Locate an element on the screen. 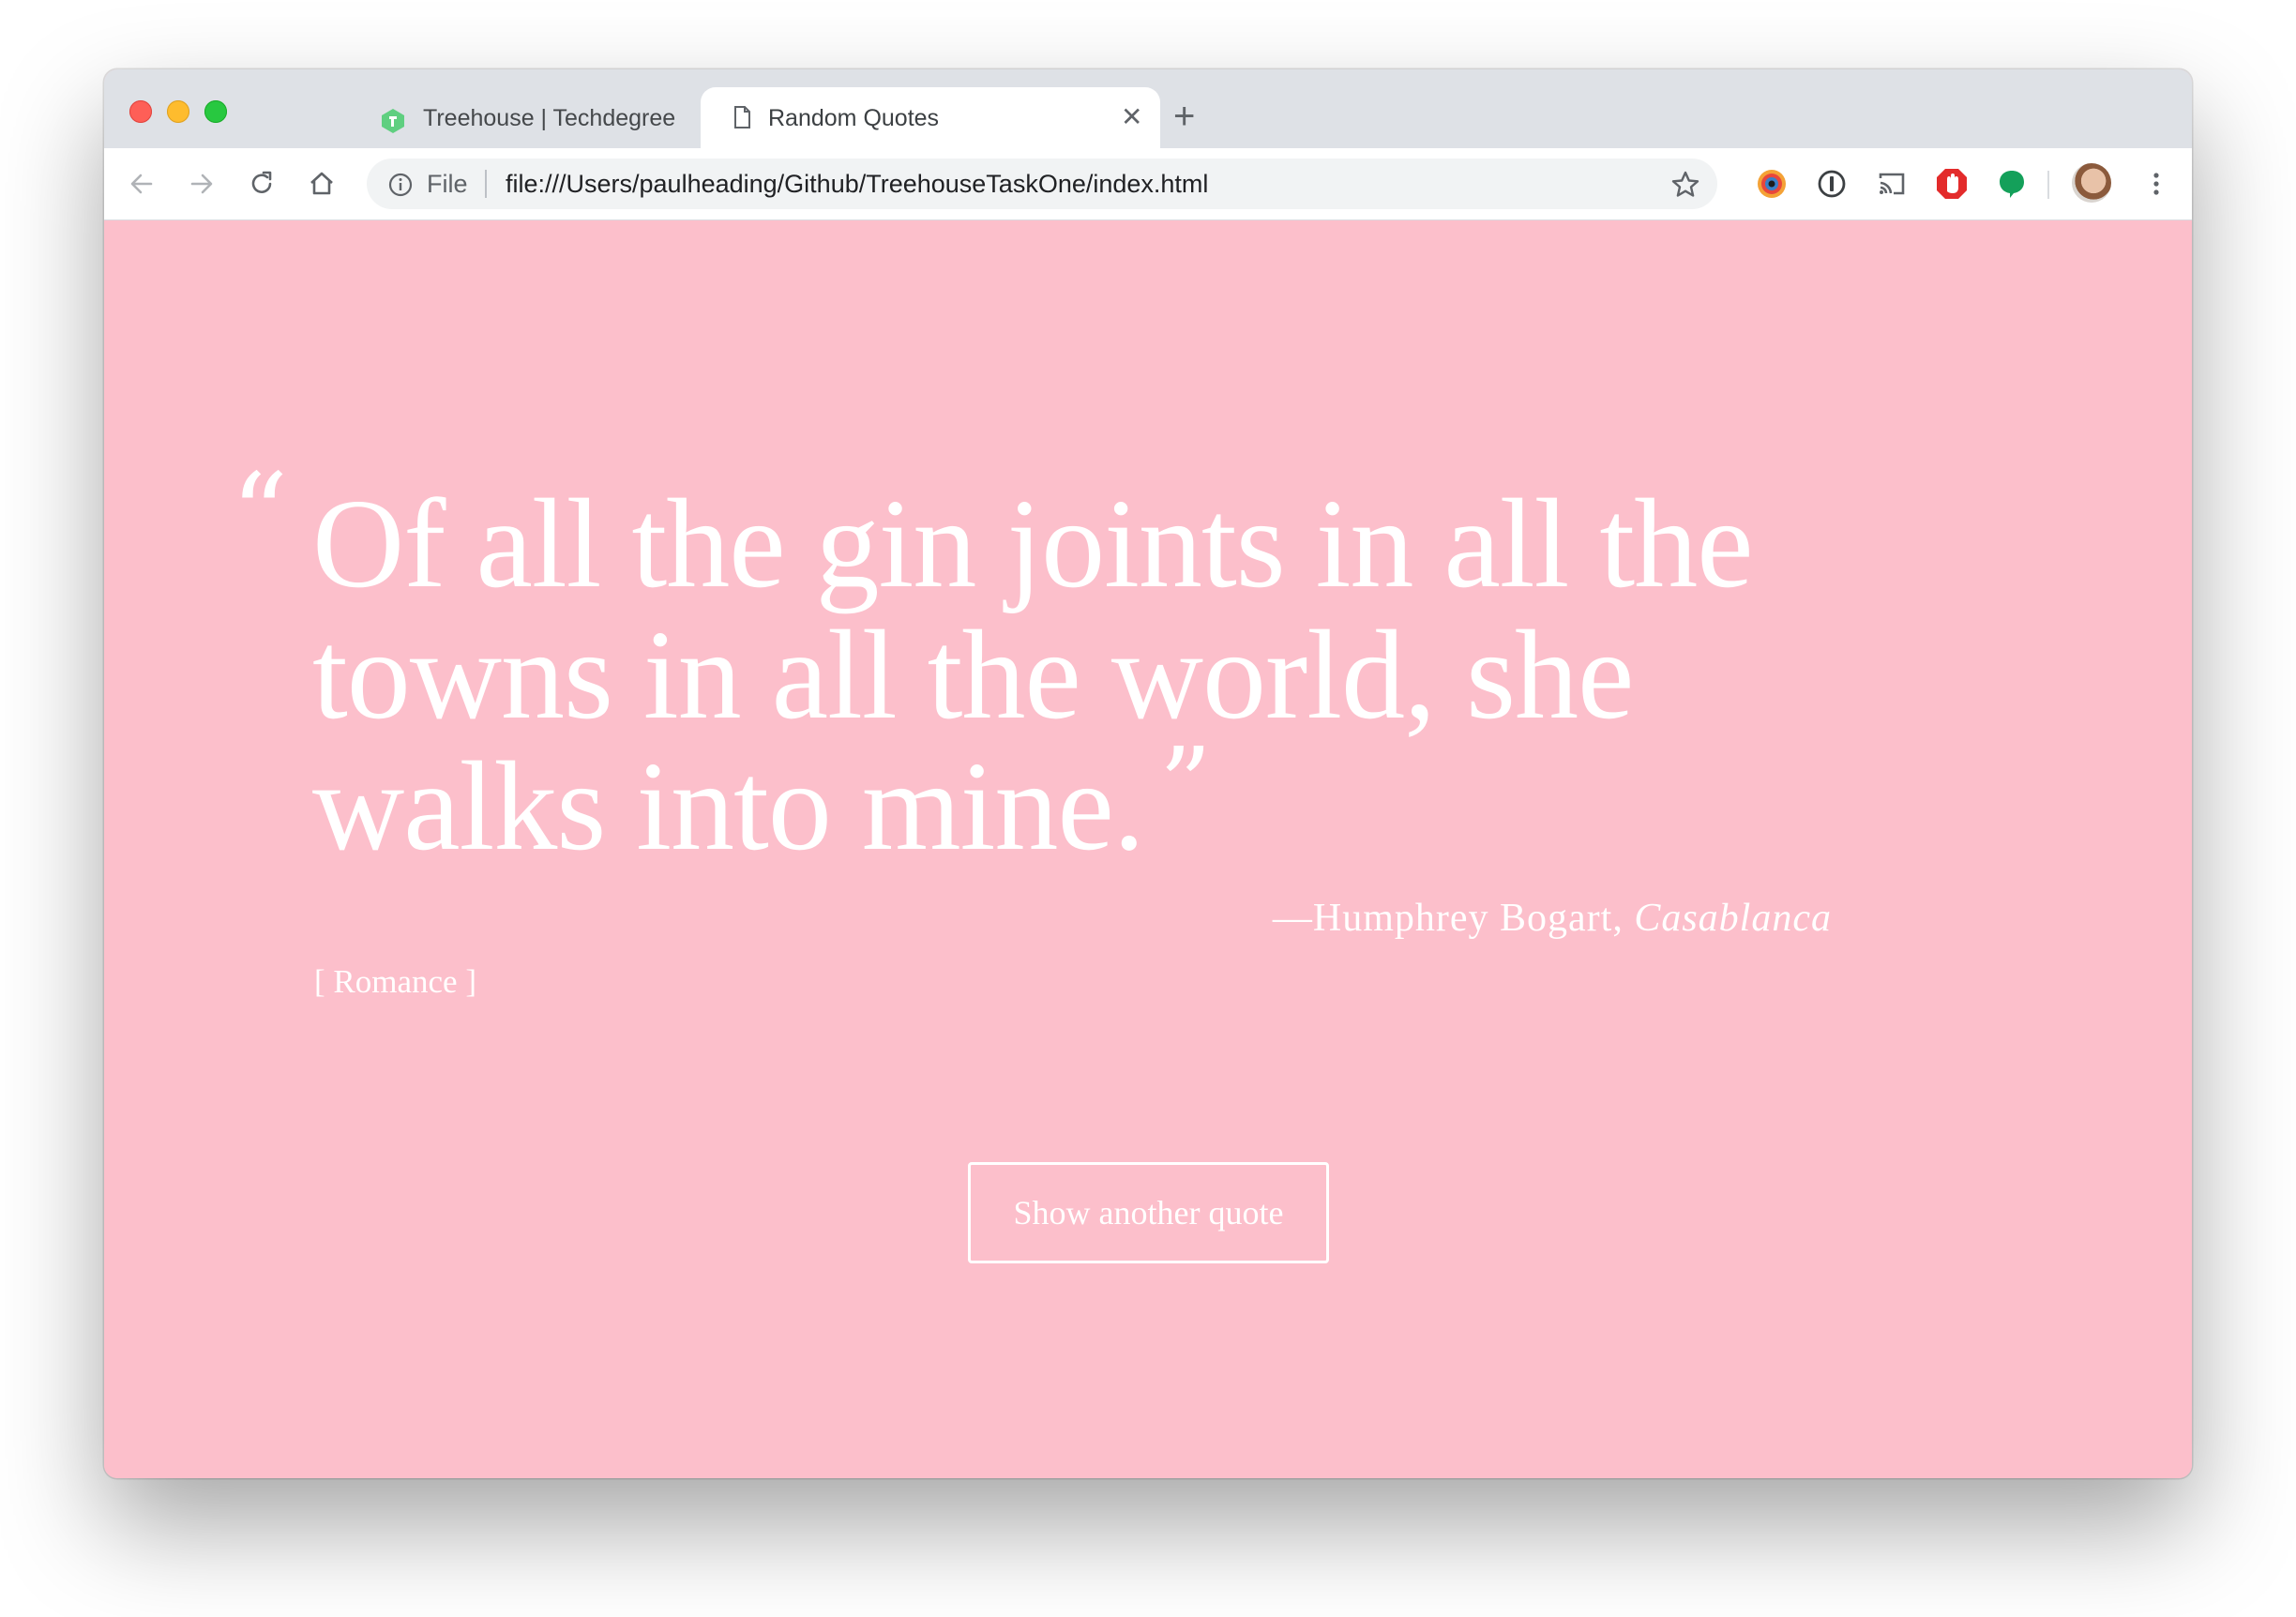 The image size is (2296, 1617). treehouse-icon is located at coordinates (393, 121).